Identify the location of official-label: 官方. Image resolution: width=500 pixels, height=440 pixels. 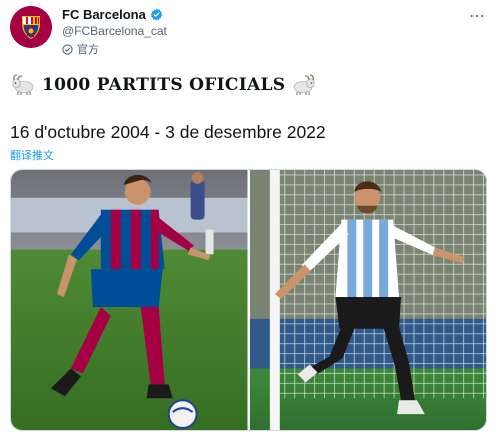
(88, 50).